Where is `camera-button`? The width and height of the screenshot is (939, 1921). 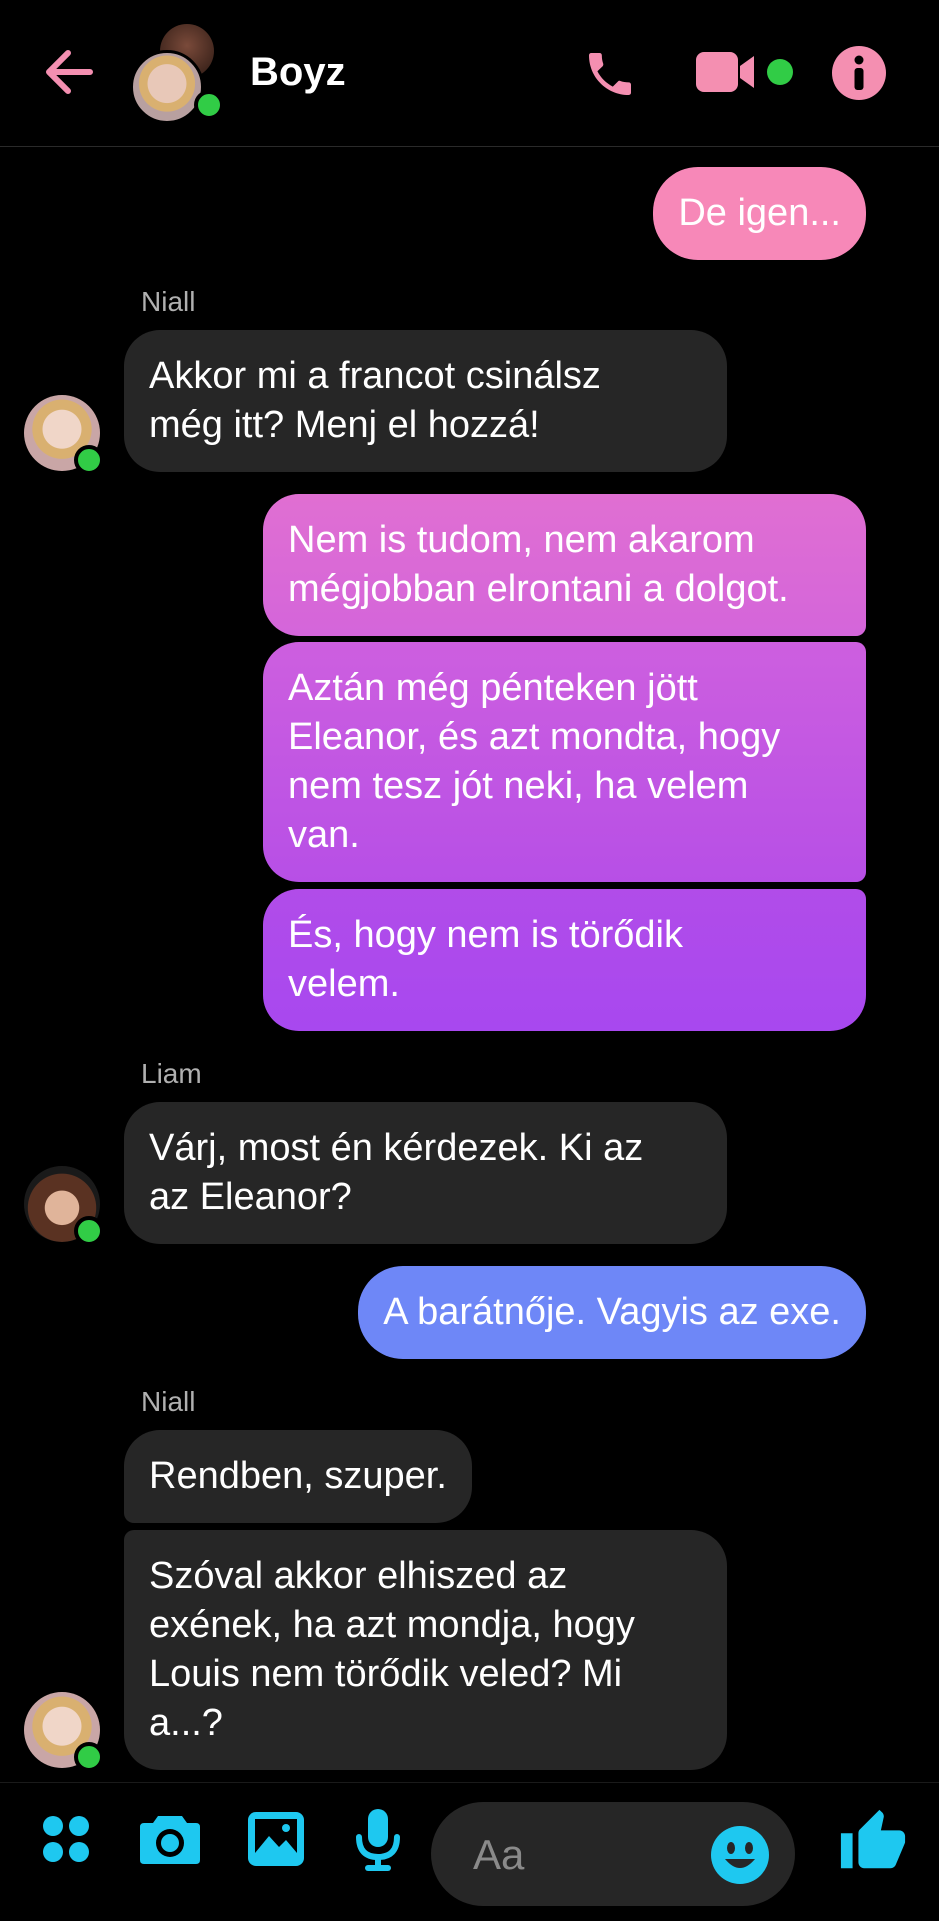 camera-button is located at coordinates (170, 1838).